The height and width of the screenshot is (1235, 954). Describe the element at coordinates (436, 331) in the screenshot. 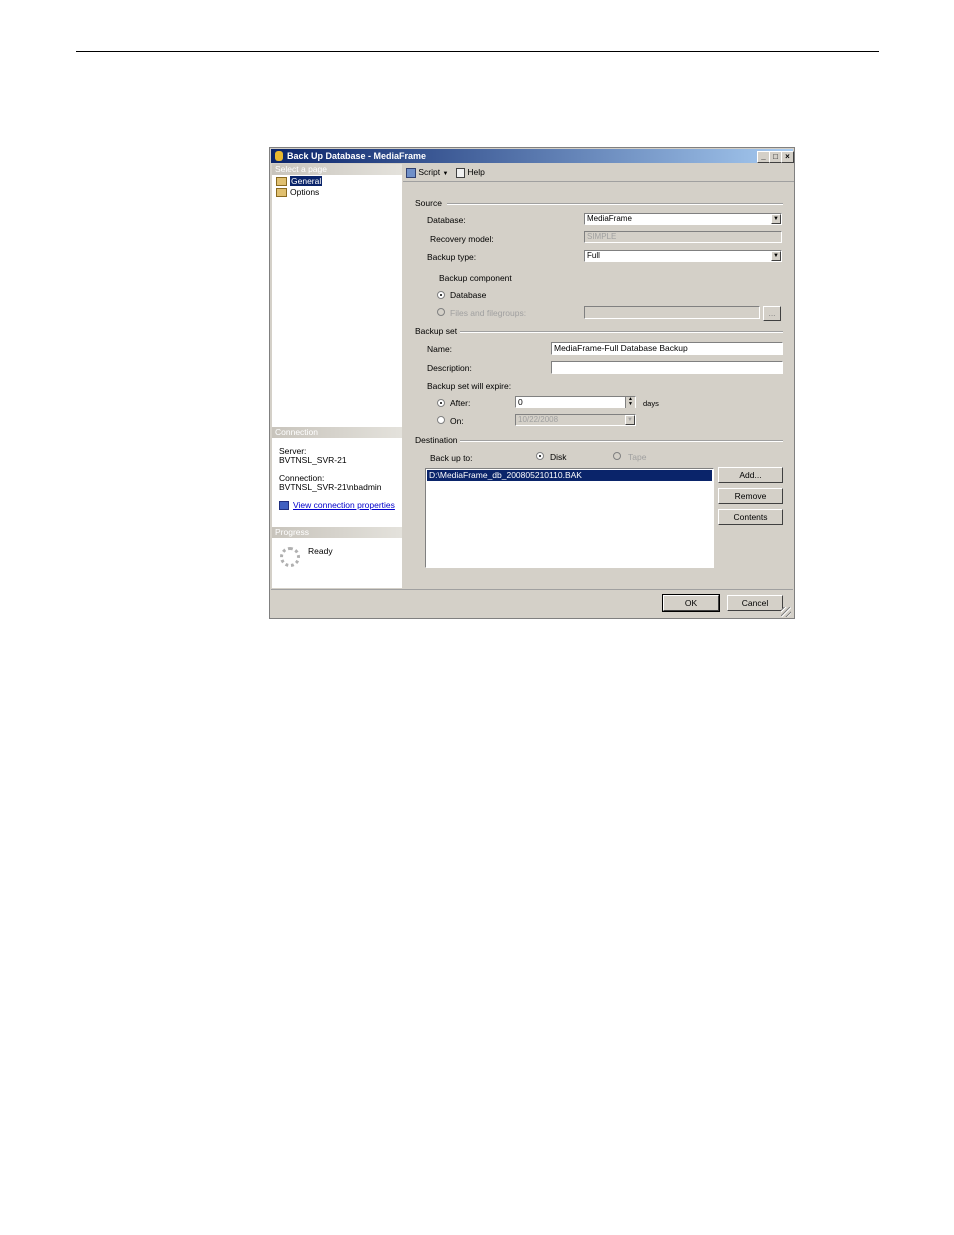

I see `backup-set-group-label: Backup set` at that location.